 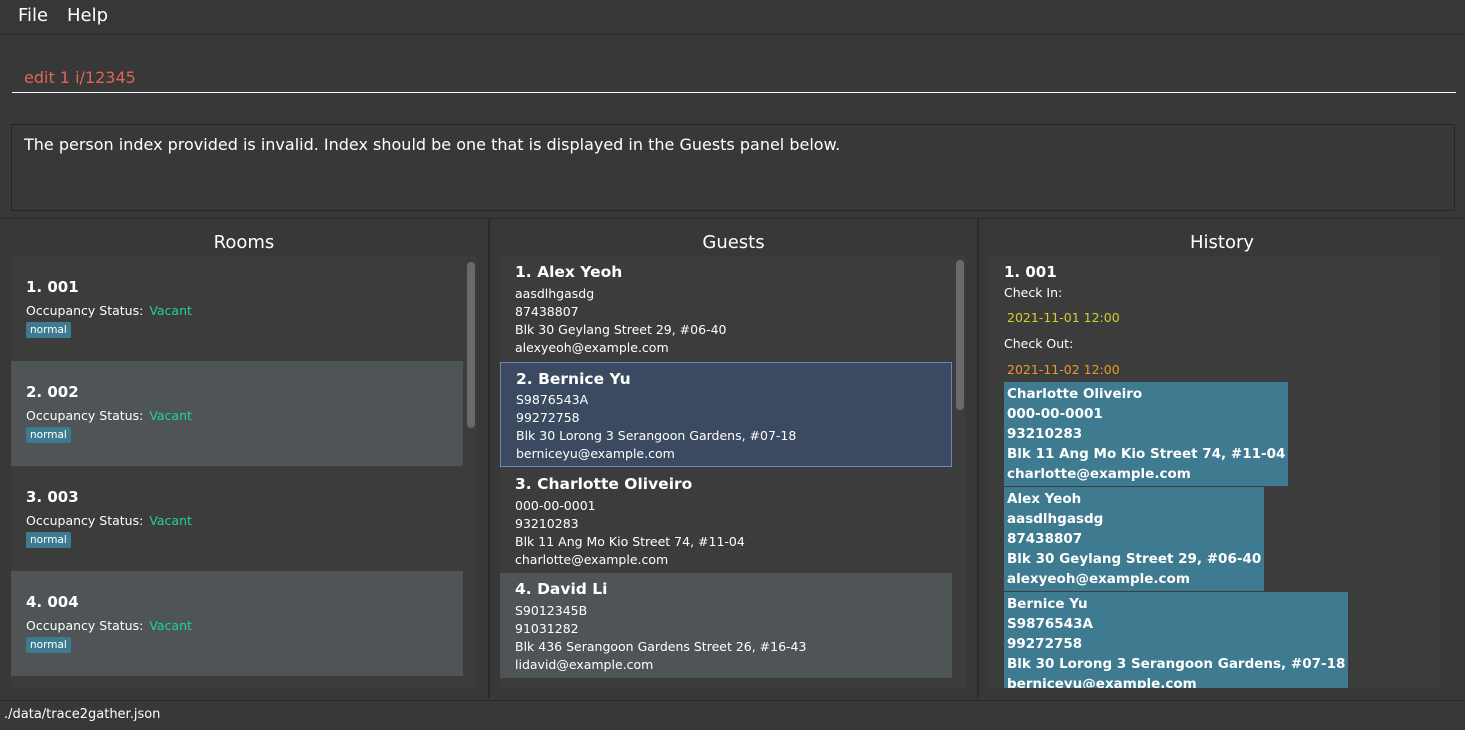 What do you see at coordinates (960, 335) in the screenshot?
I see `guests-scrollbar` at bounding box center [960, 335].